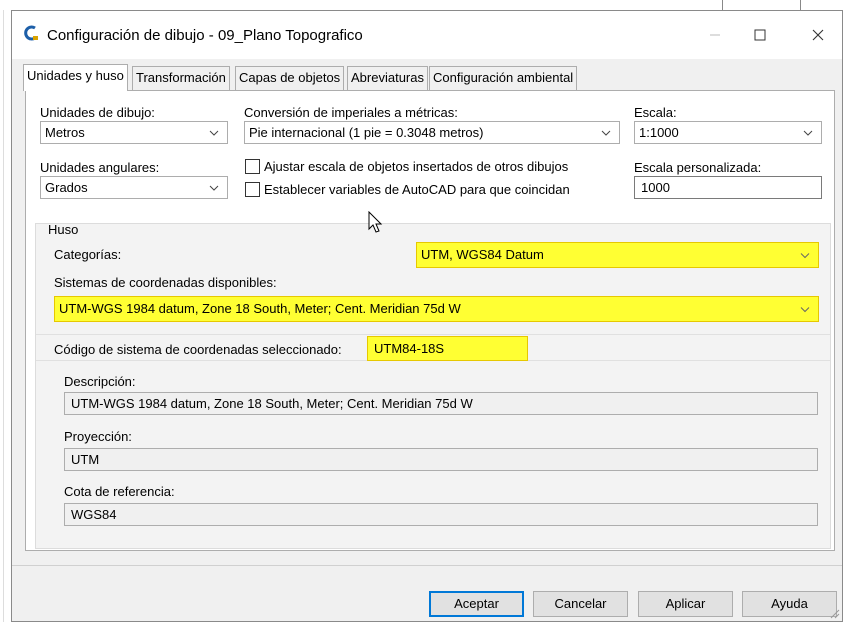 The height and width of the screenshot is (622, 843). Describe the element at coordinates (655, 112) in the screenshot. I see `scale-label: Escala:` at that location.